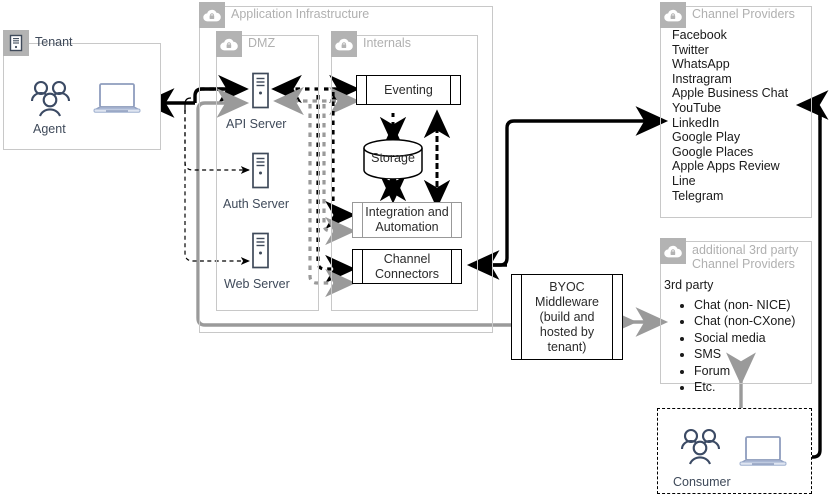 This screenshot has width=838, height=501. I want to click on consumer-laptop-icon, so click(763, 455).